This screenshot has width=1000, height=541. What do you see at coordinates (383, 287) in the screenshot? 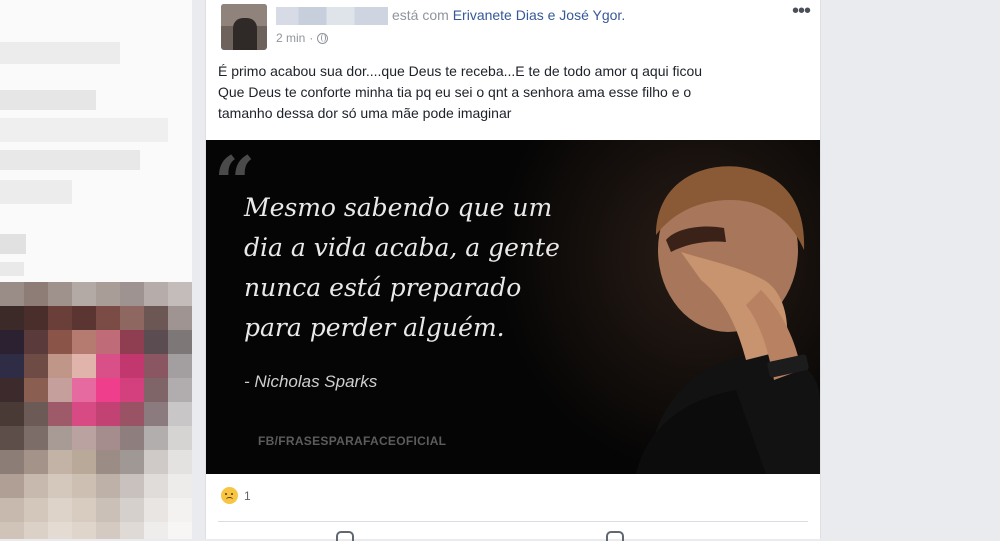
I see `quote-line: nunca está preparado` at bounding box center [383, 287].